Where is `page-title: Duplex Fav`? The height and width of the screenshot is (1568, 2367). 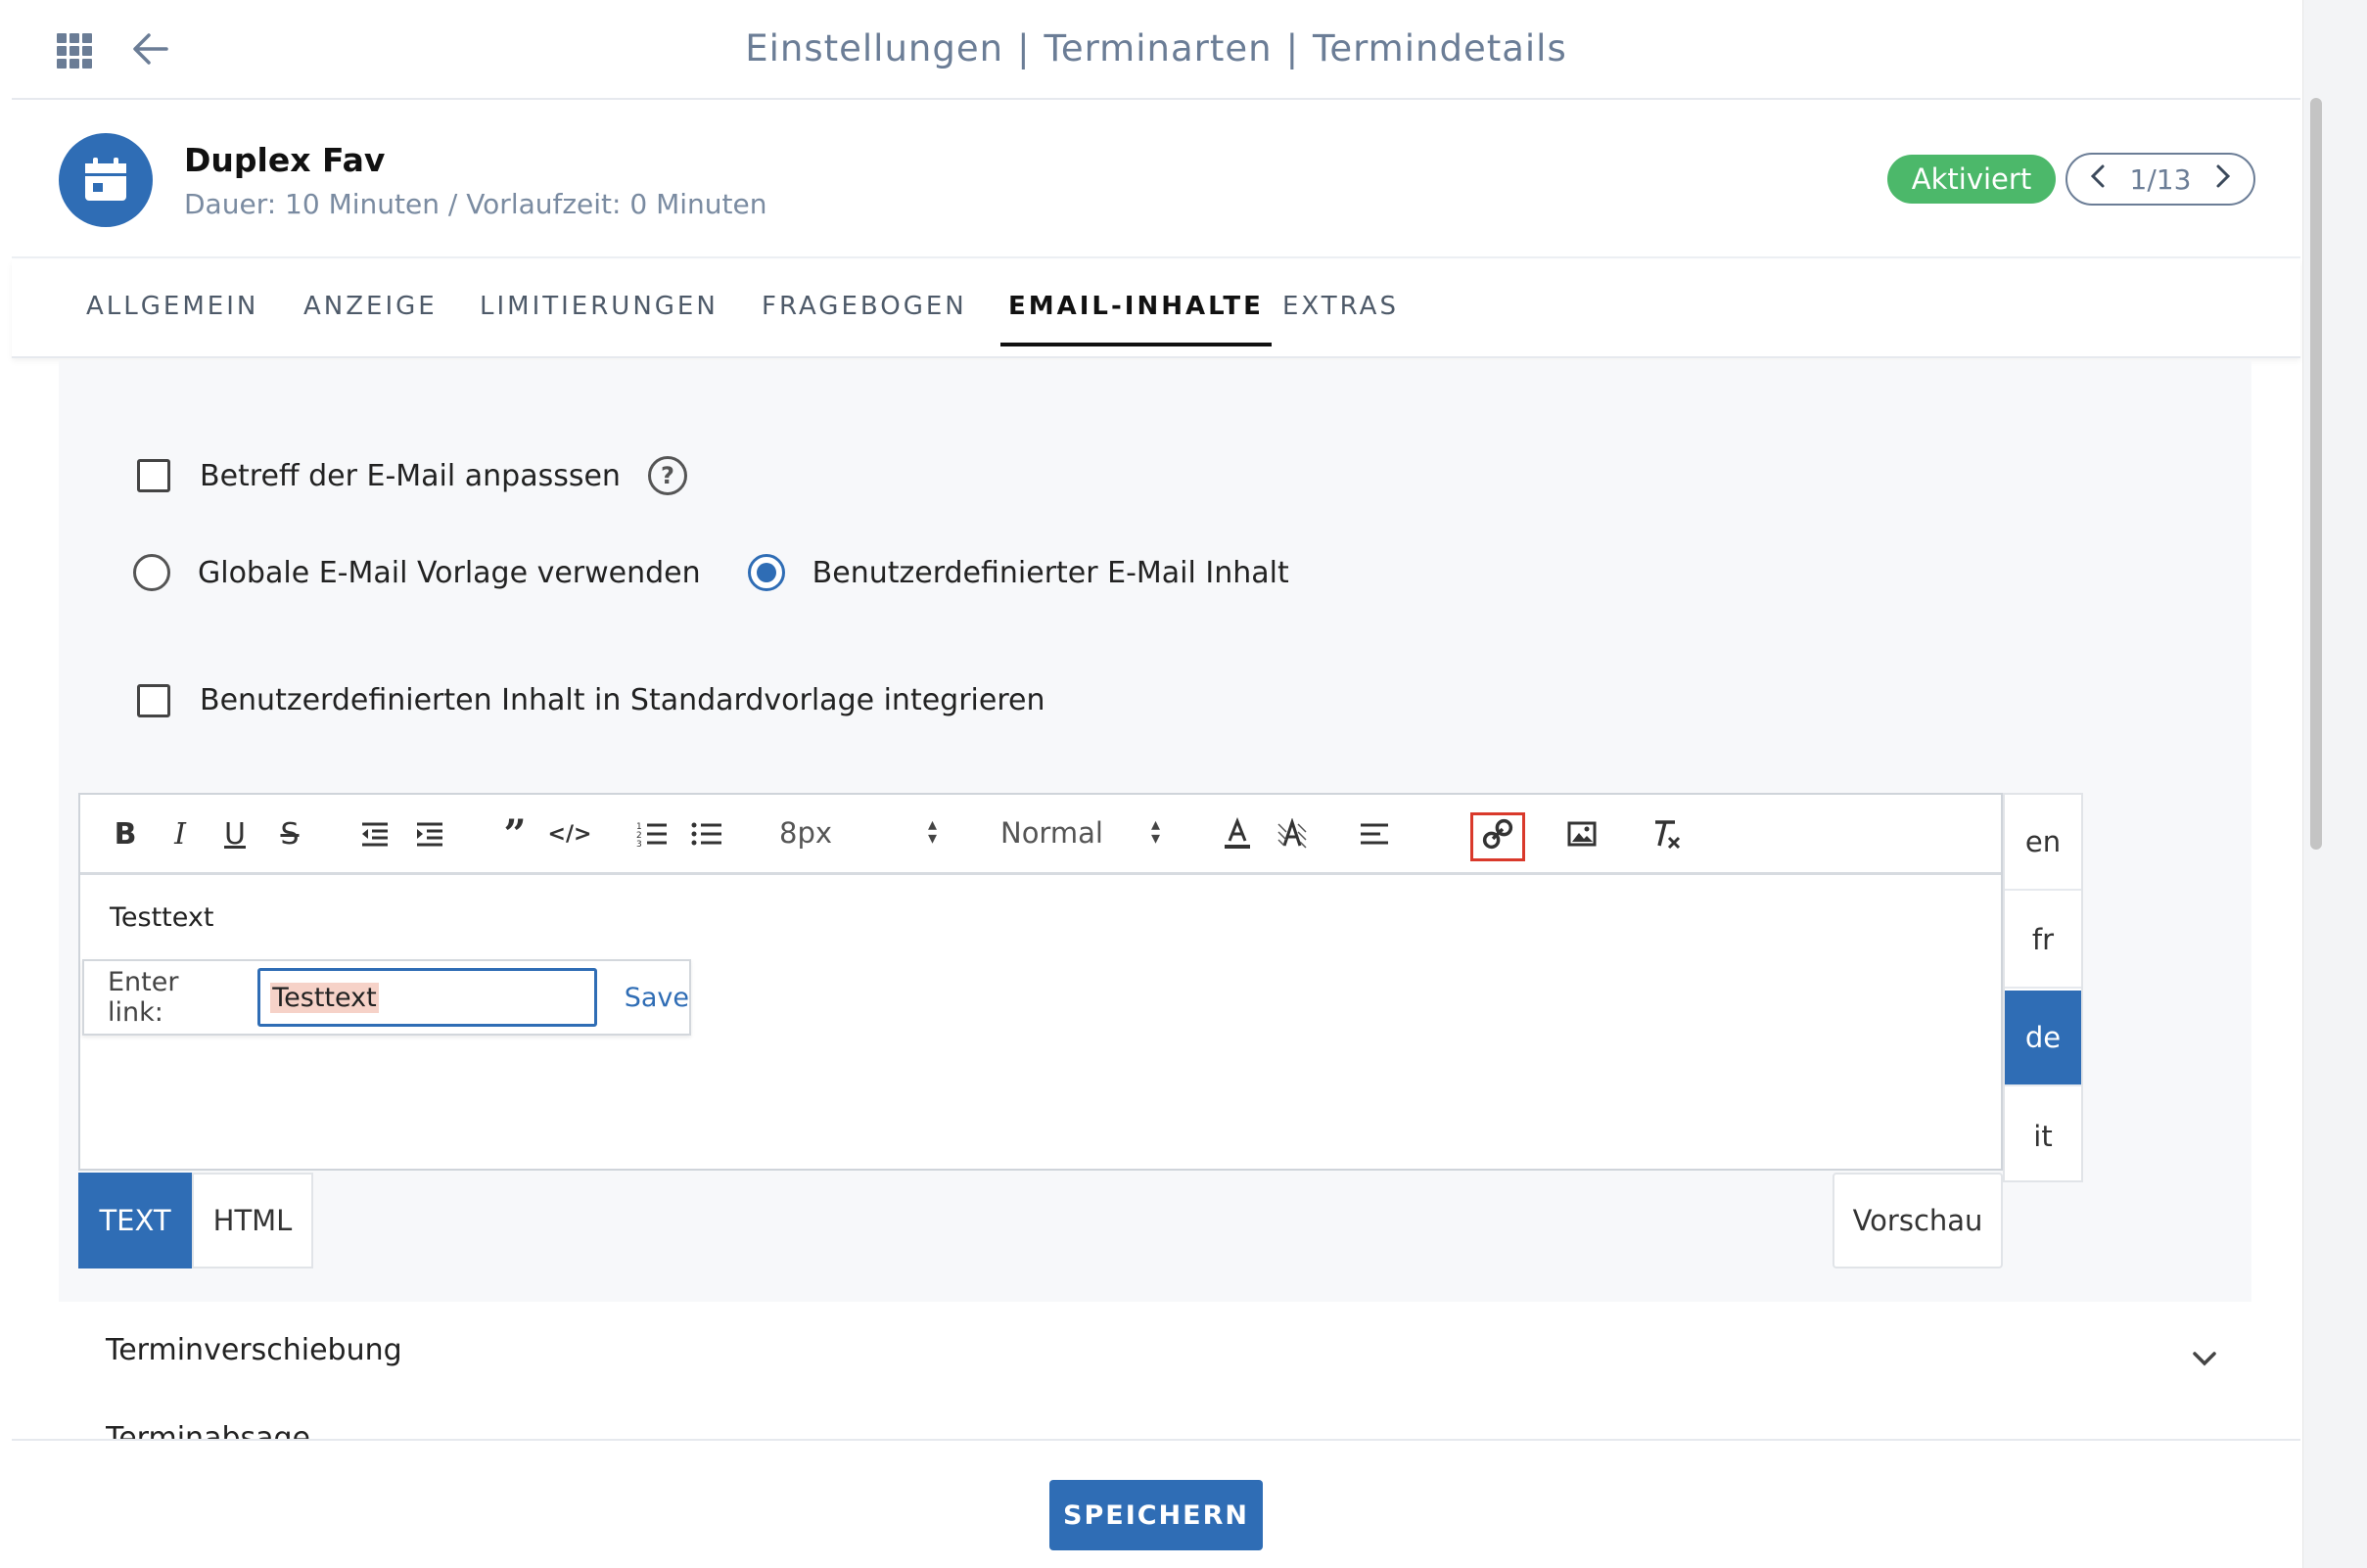
page-title: Duplex Fav is located at coordinates (285, 160).